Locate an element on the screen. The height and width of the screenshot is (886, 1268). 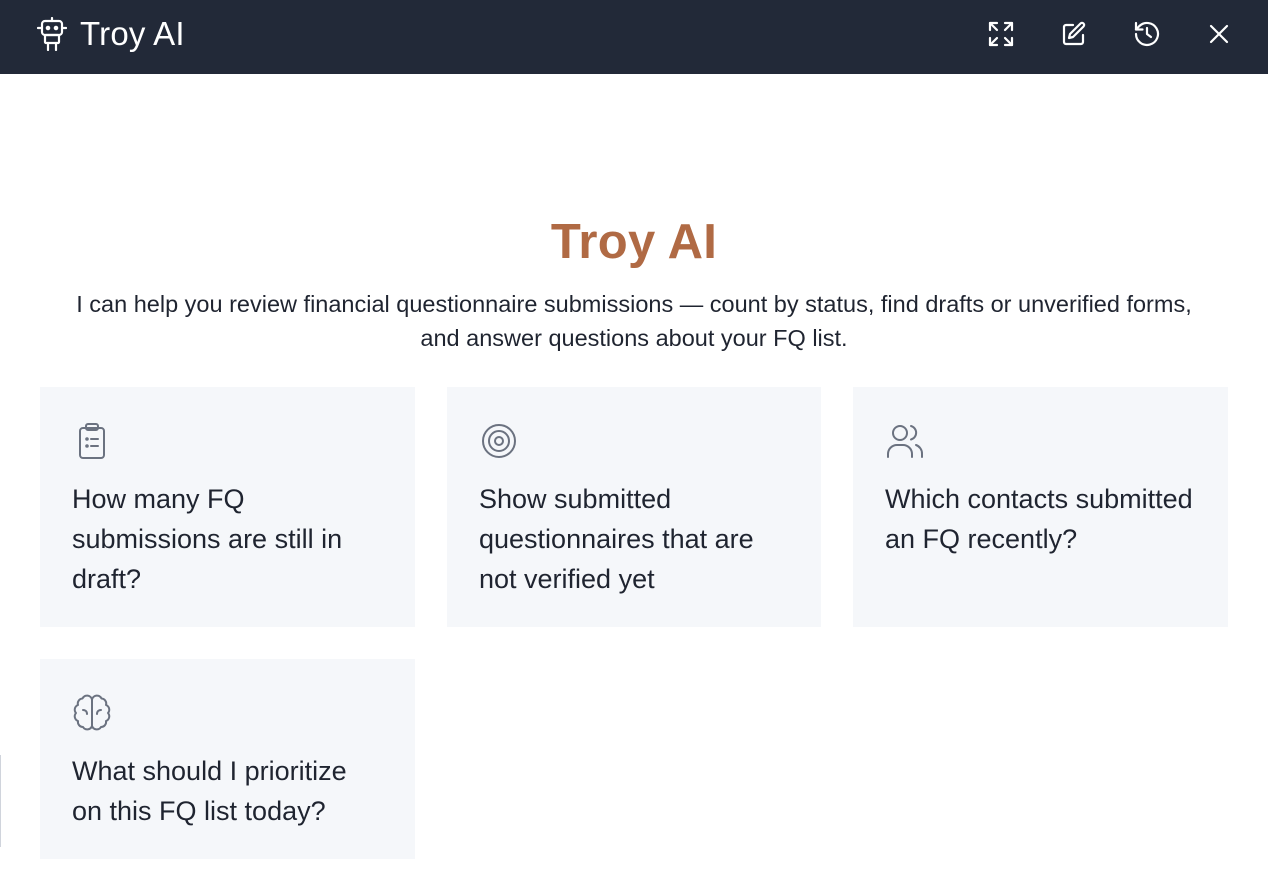
brand: Troy AI is located at coordinates (110, 34).